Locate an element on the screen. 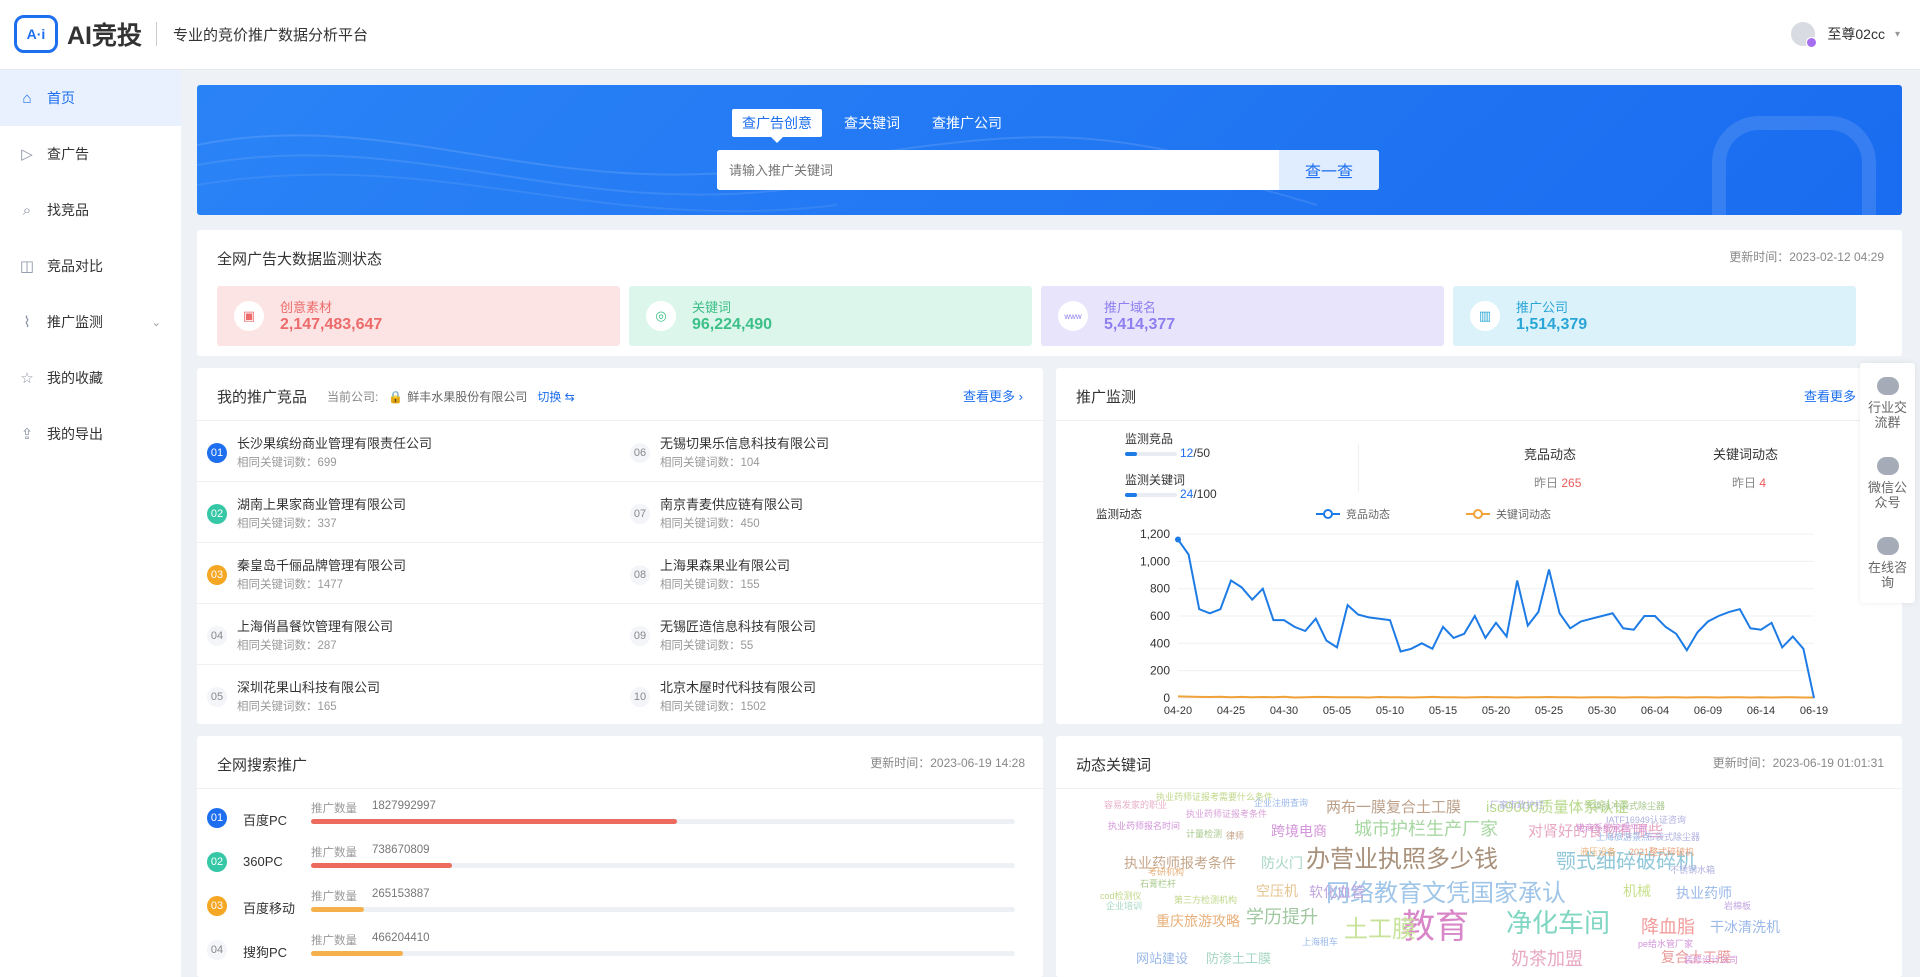 The image size is (1920, 977). keyword-tag: 重庆旅游攻略 is located at coordinates (1198, 921).